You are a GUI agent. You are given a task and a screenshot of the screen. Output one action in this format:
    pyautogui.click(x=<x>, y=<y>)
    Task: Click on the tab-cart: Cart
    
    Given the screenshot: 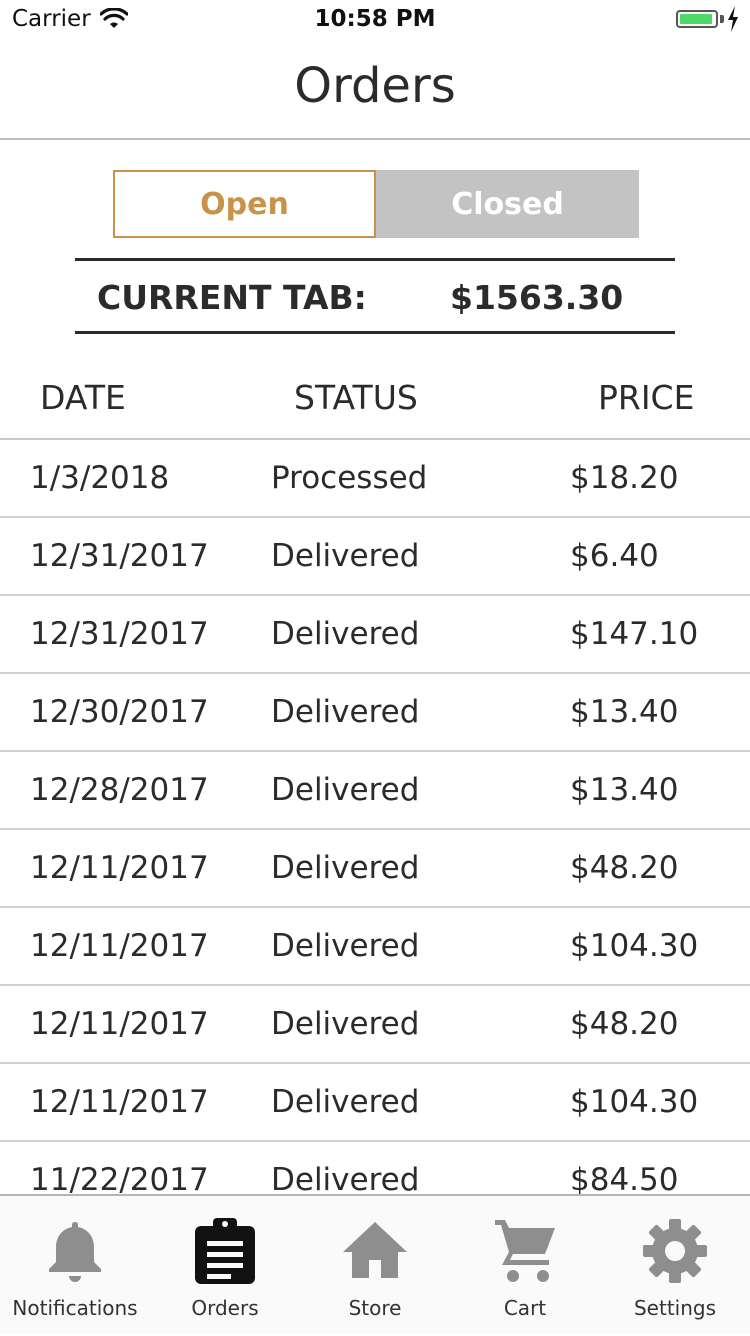 What is the action you would take?
    pyautogui.click(x=525, y=1266)
    